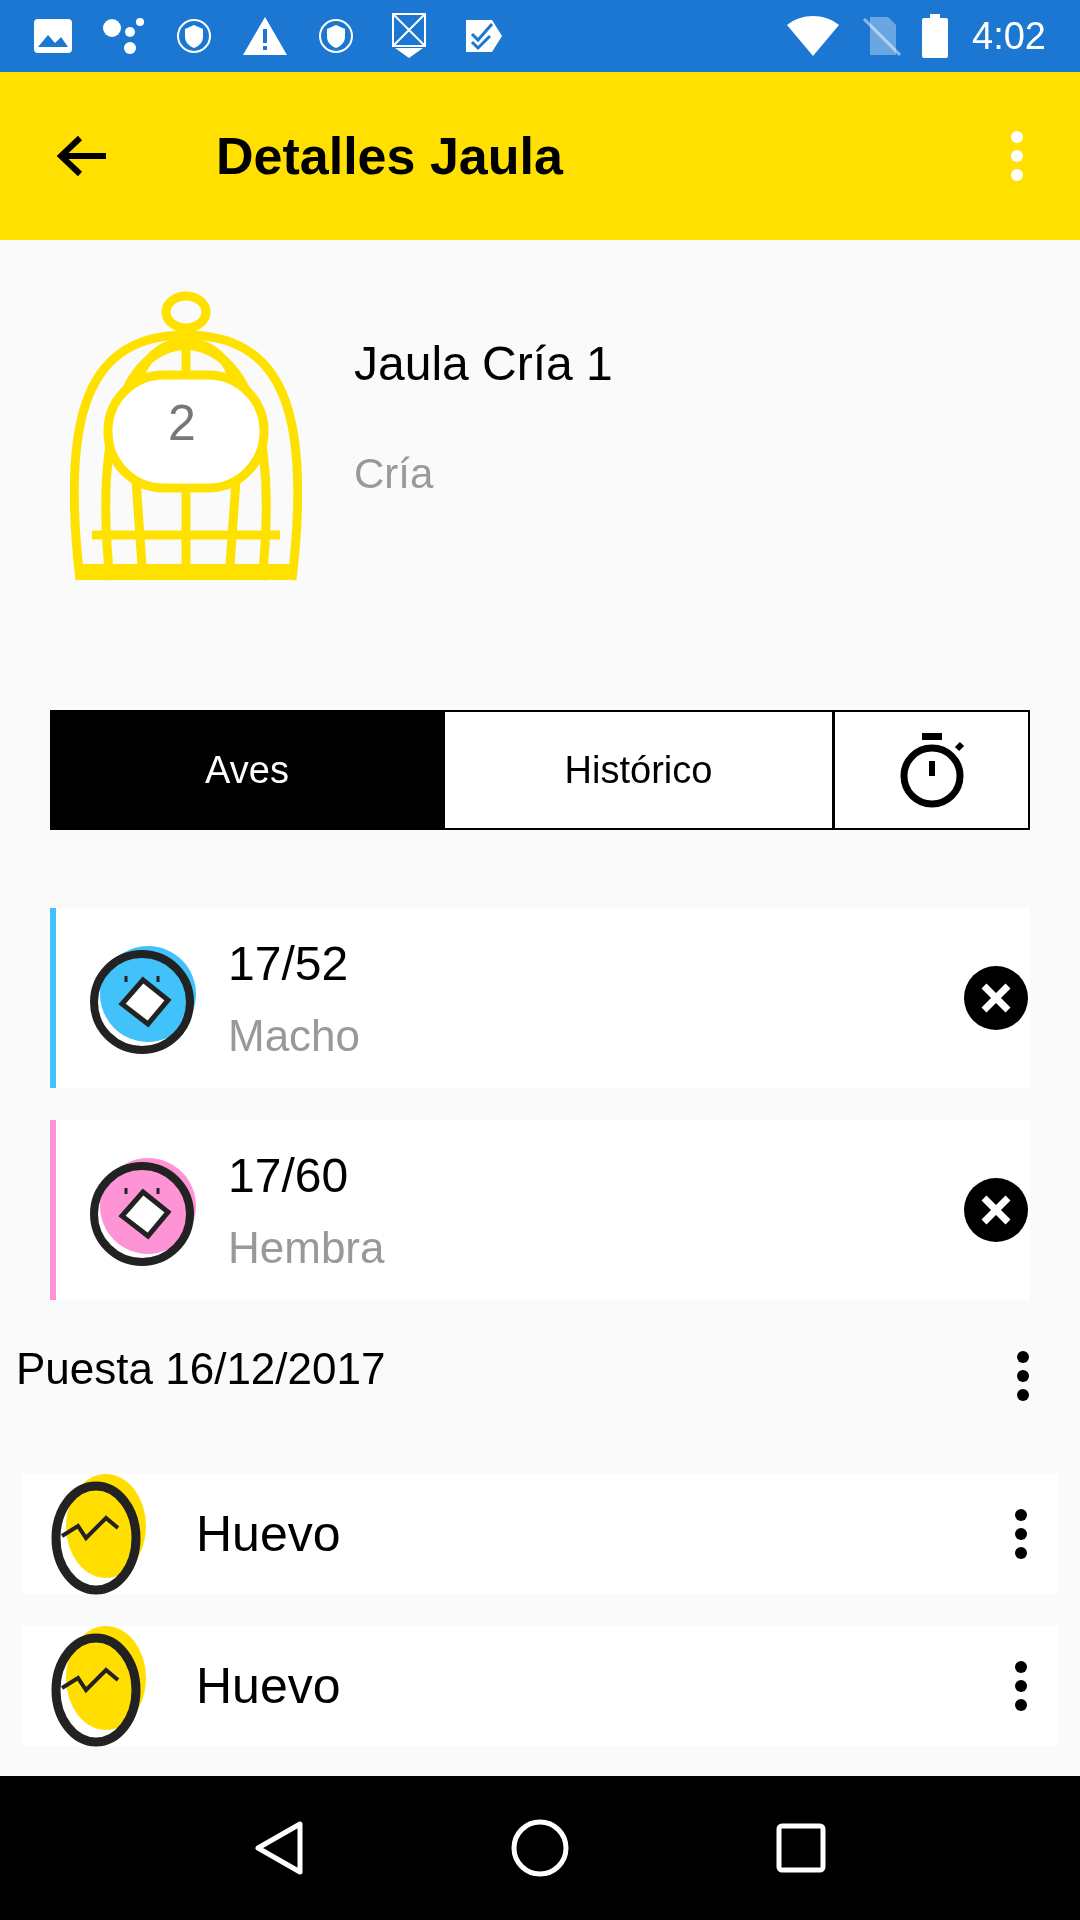 The height and width of the screenshot is (1920, 1080). Describe the element at coordinates (247, 770) in the screenshot. I see `tab: Aves` at that location.